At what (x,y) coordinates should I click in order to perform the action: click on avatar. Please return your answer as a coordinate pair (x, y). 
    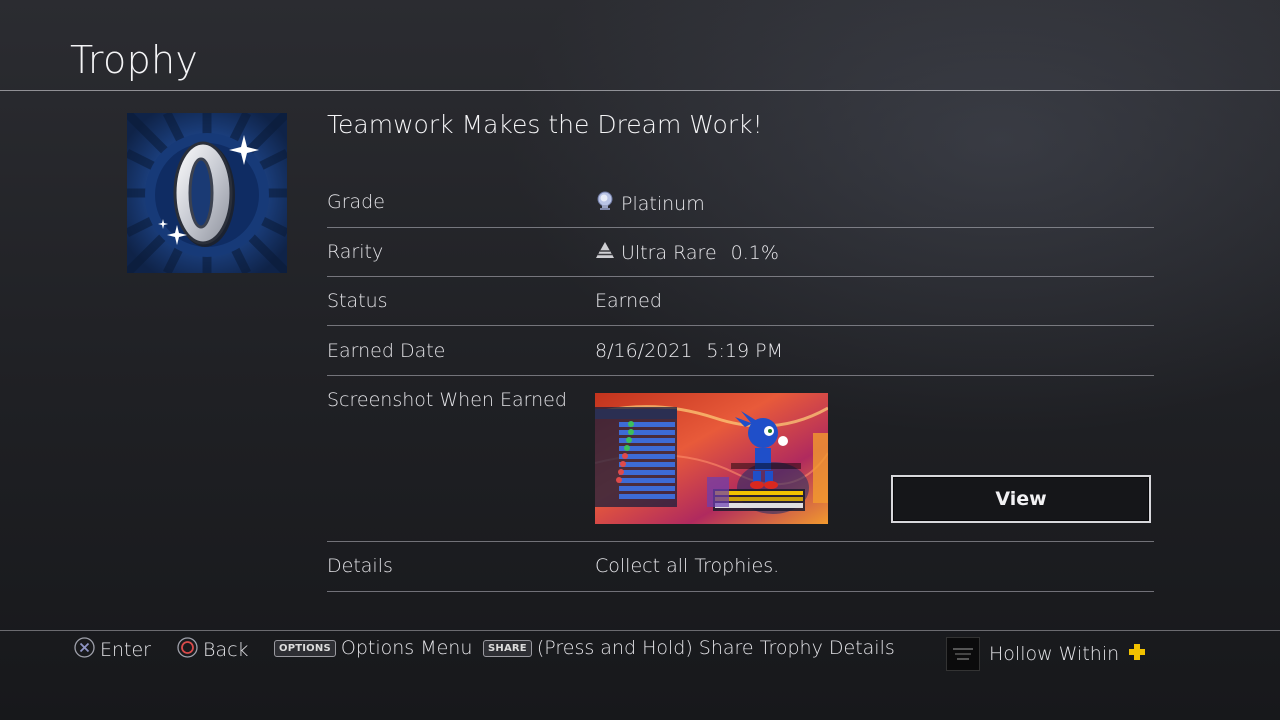
    Looking at the image, I should click on (963, 654).